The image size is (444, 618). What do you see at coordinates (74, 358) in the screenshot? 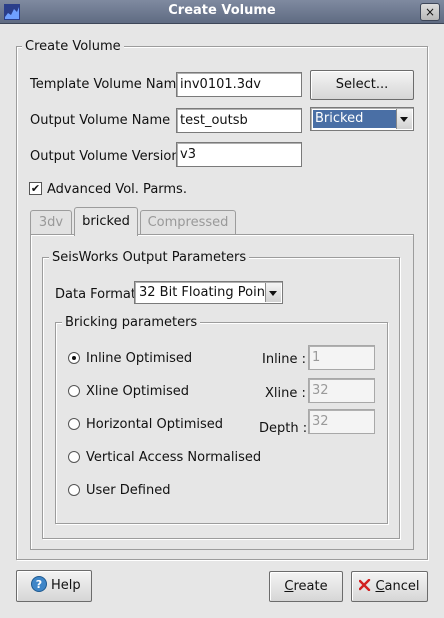
I see `radio-inline-optimised` at bounding box center [74, 358].